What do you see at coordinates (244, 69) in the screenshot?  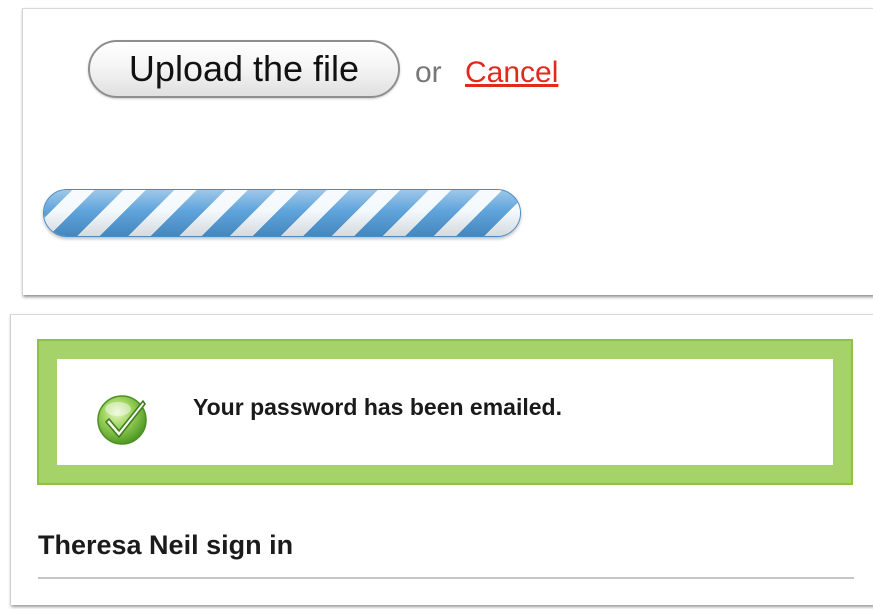 I see `upload-file-button: Upload the file` at bounding box center [244, 69].